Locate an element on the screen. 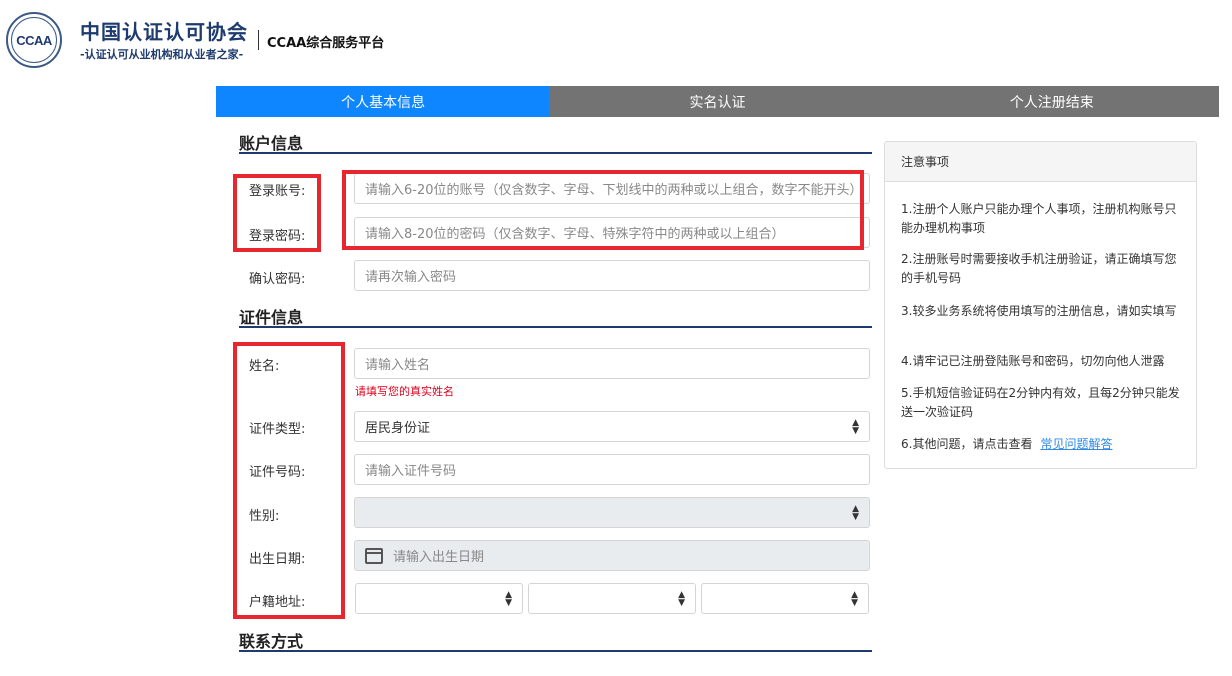  gender-select: ▲ ▼ is located at coordinates (612, 512).